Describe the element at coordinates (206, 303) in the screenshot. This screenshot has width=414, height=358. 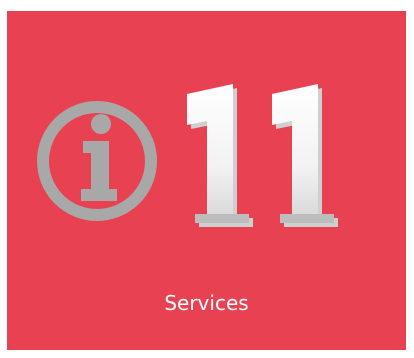
I see `tile-label: Services` at that location.